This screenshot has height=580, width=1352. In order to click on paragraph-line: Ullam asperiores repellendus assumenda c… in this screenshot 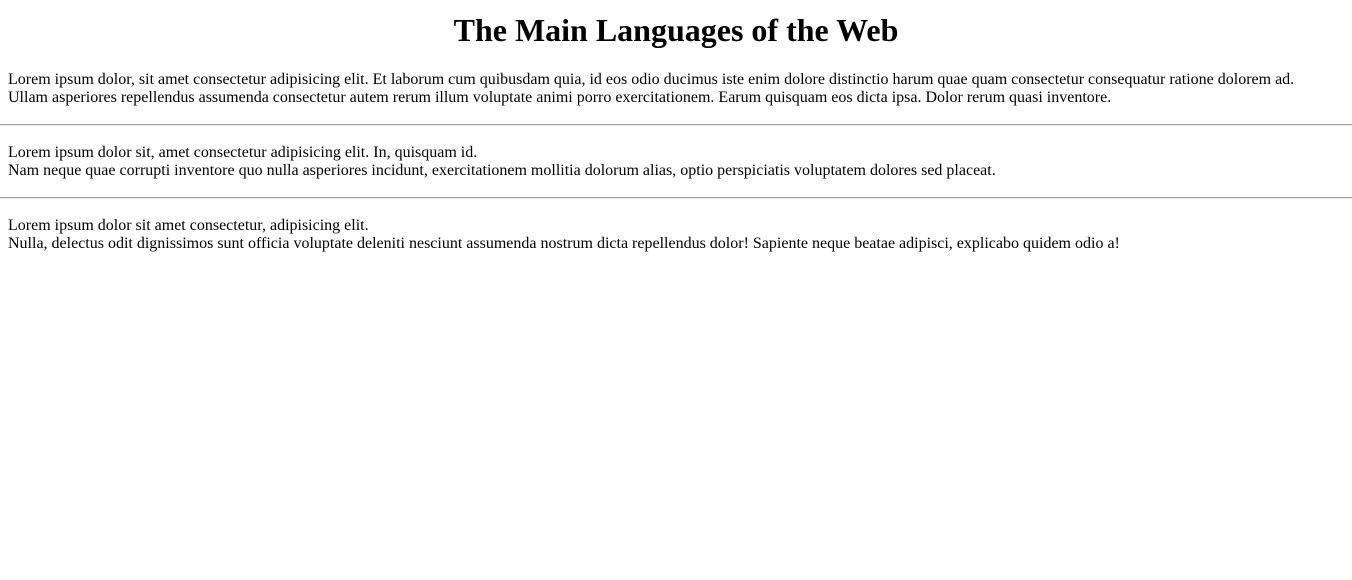, I will do `click(560, 97)`.